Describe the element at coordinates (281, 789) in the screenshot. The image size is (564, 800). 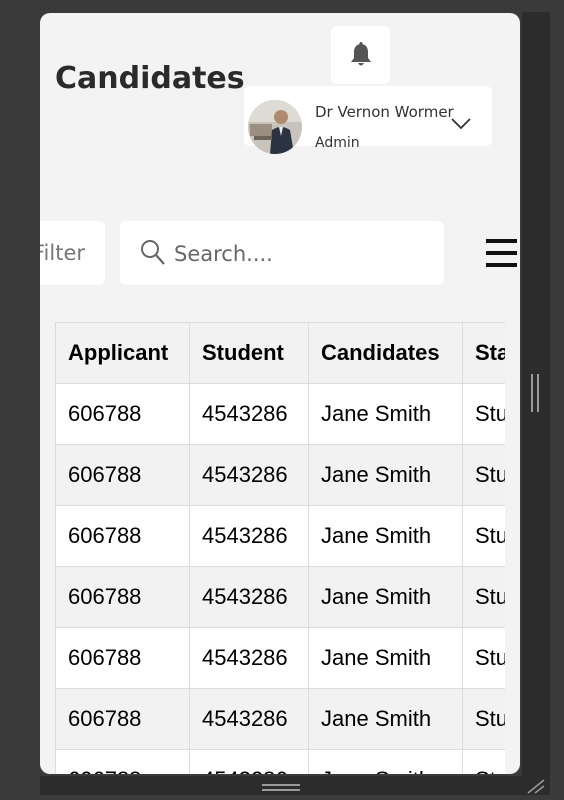
I see `bottom-drag-handle` at that location.